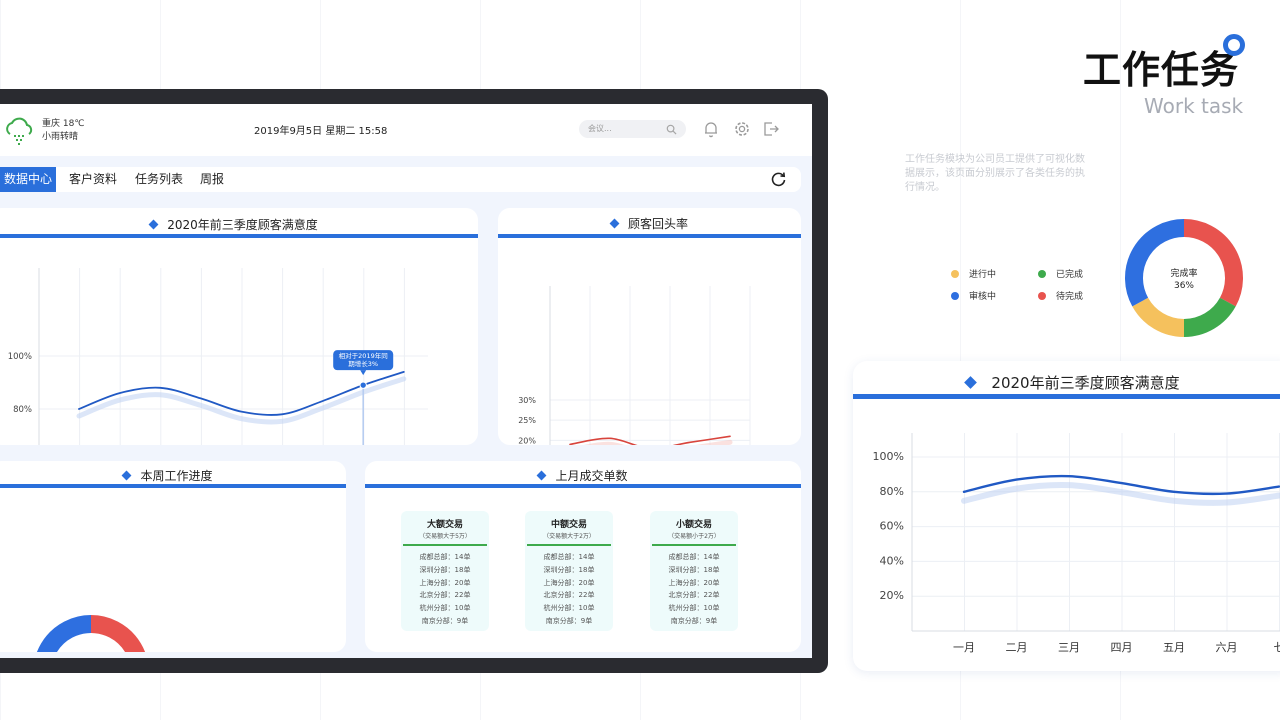  Describe the element at coordinates (159, 179) in the screenshot. I see `tab-task-list: 任务列表` at that location.